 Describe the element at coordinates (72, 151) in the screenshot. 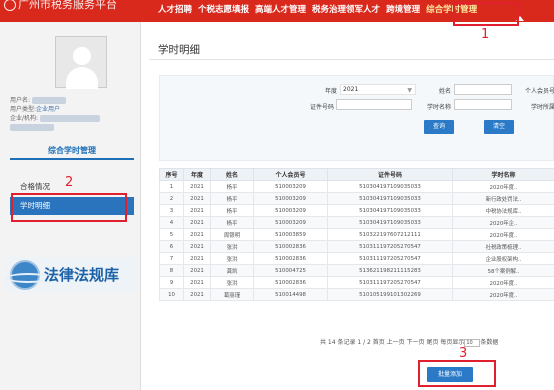

I see `sidebar-section-title: 综合学时管理` at that location.